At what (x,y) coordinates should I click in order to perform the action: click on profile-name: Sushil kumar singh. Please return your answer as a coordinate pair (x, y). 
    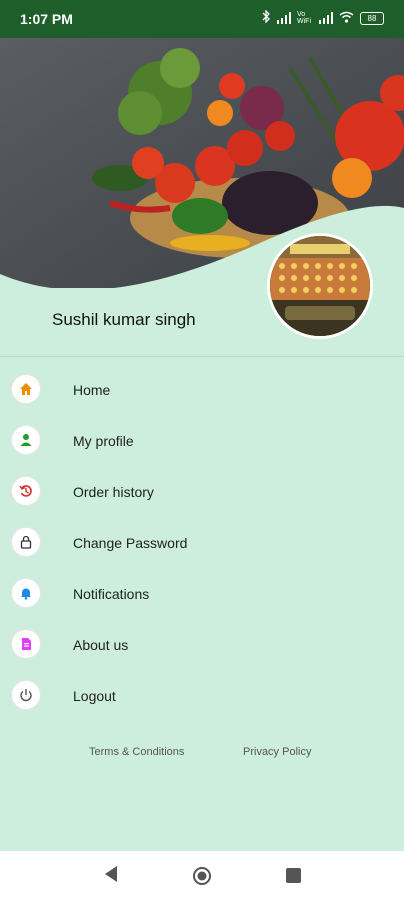
    Looking at the image, I should click on (124, 319).